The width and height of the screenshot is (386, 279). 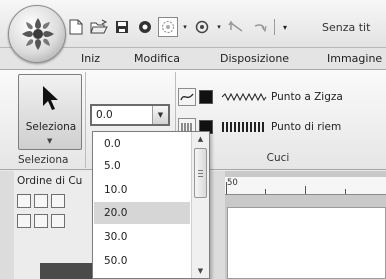 I want to click on open-folder-icon, so click(x=99, y=27).